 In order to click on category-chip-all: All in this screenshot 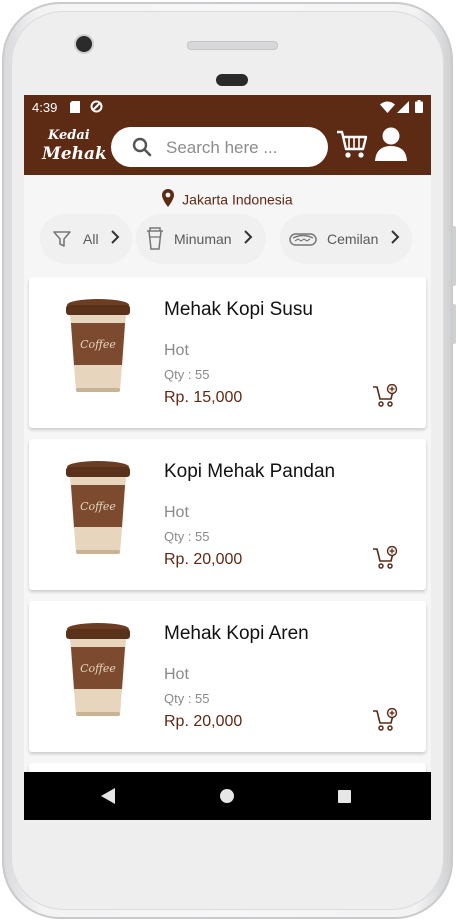, I will do `click(86, 239)`.